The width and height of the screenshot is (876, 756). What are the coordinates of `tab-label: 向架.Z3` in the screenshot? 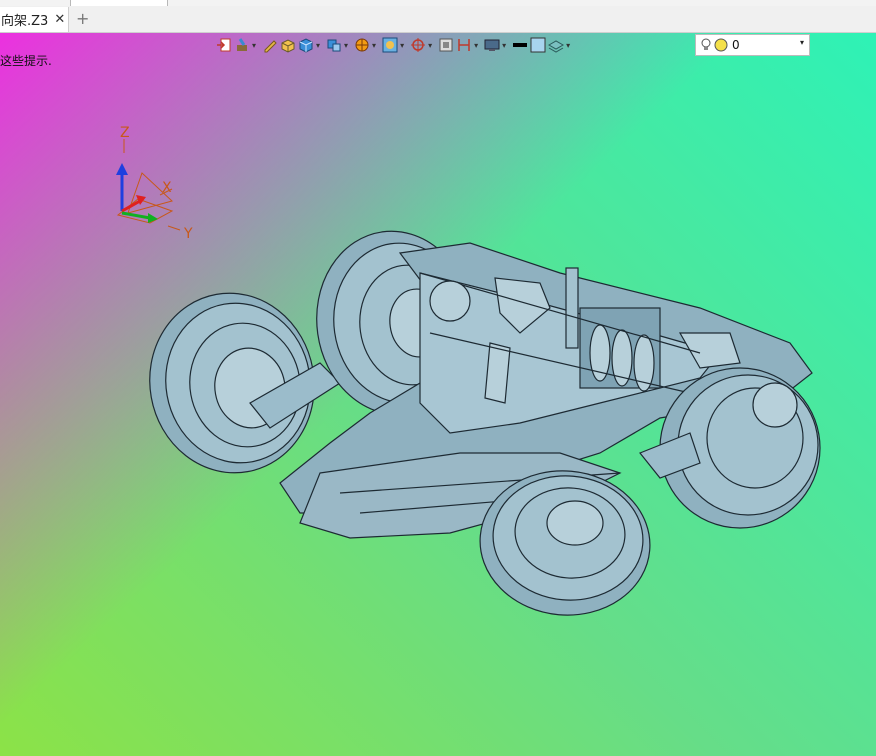 It's located at (25, 21).